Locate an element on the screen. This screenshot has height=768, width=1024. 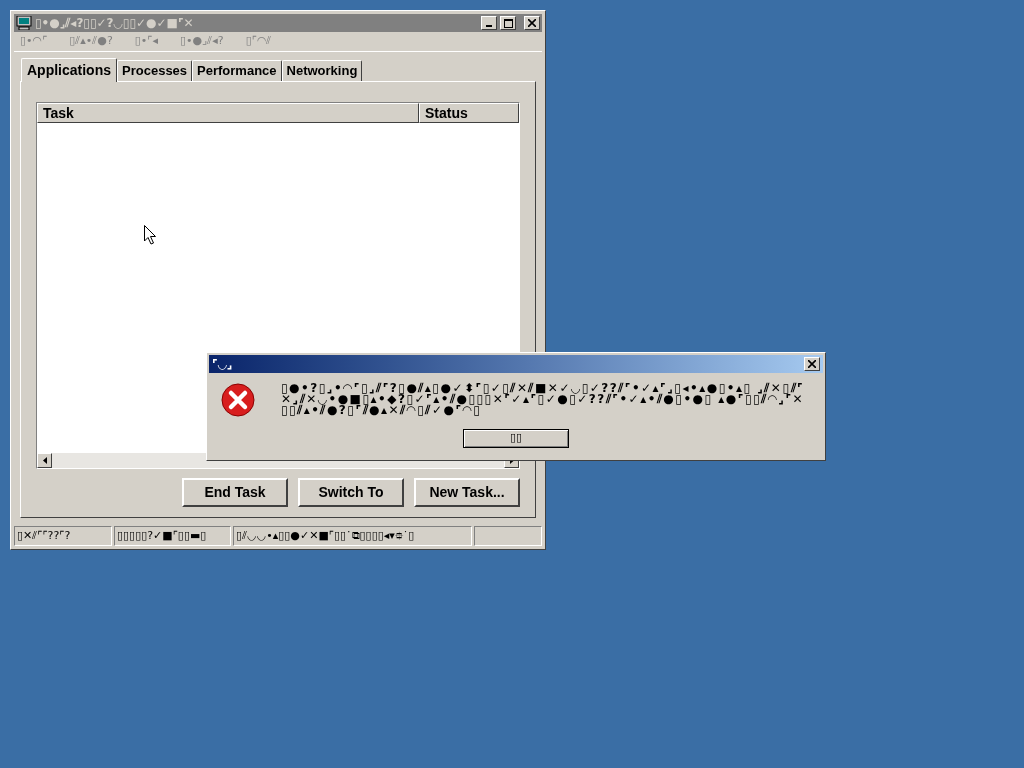
status-pane: ▯✕⫽⌜⌜??⌜? is located at coordinates (63, 536).